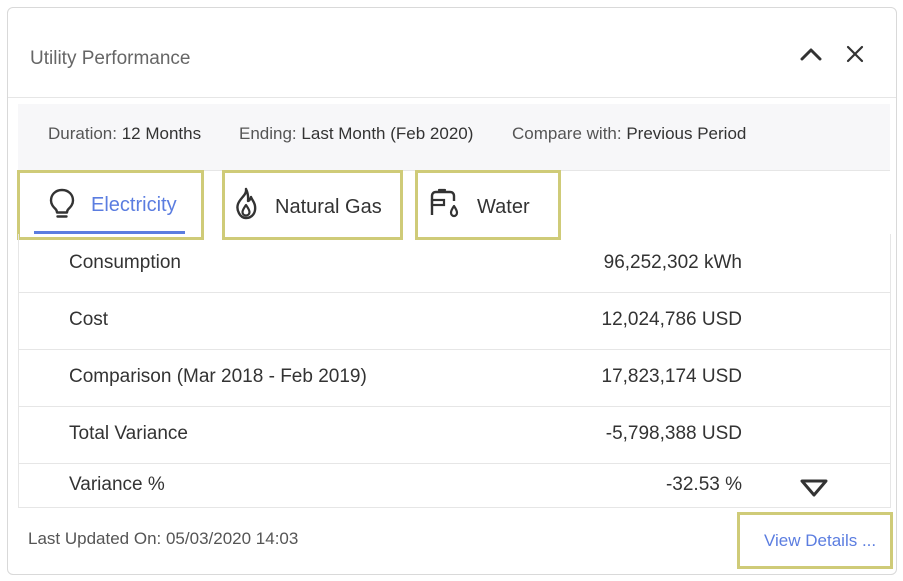 This screenshot has height=581, width=903. What do you see at coordinates (454, 486) in the screenshot?
I see `table-row: Variance % -32.53 %` at bounding box center [454, 486].